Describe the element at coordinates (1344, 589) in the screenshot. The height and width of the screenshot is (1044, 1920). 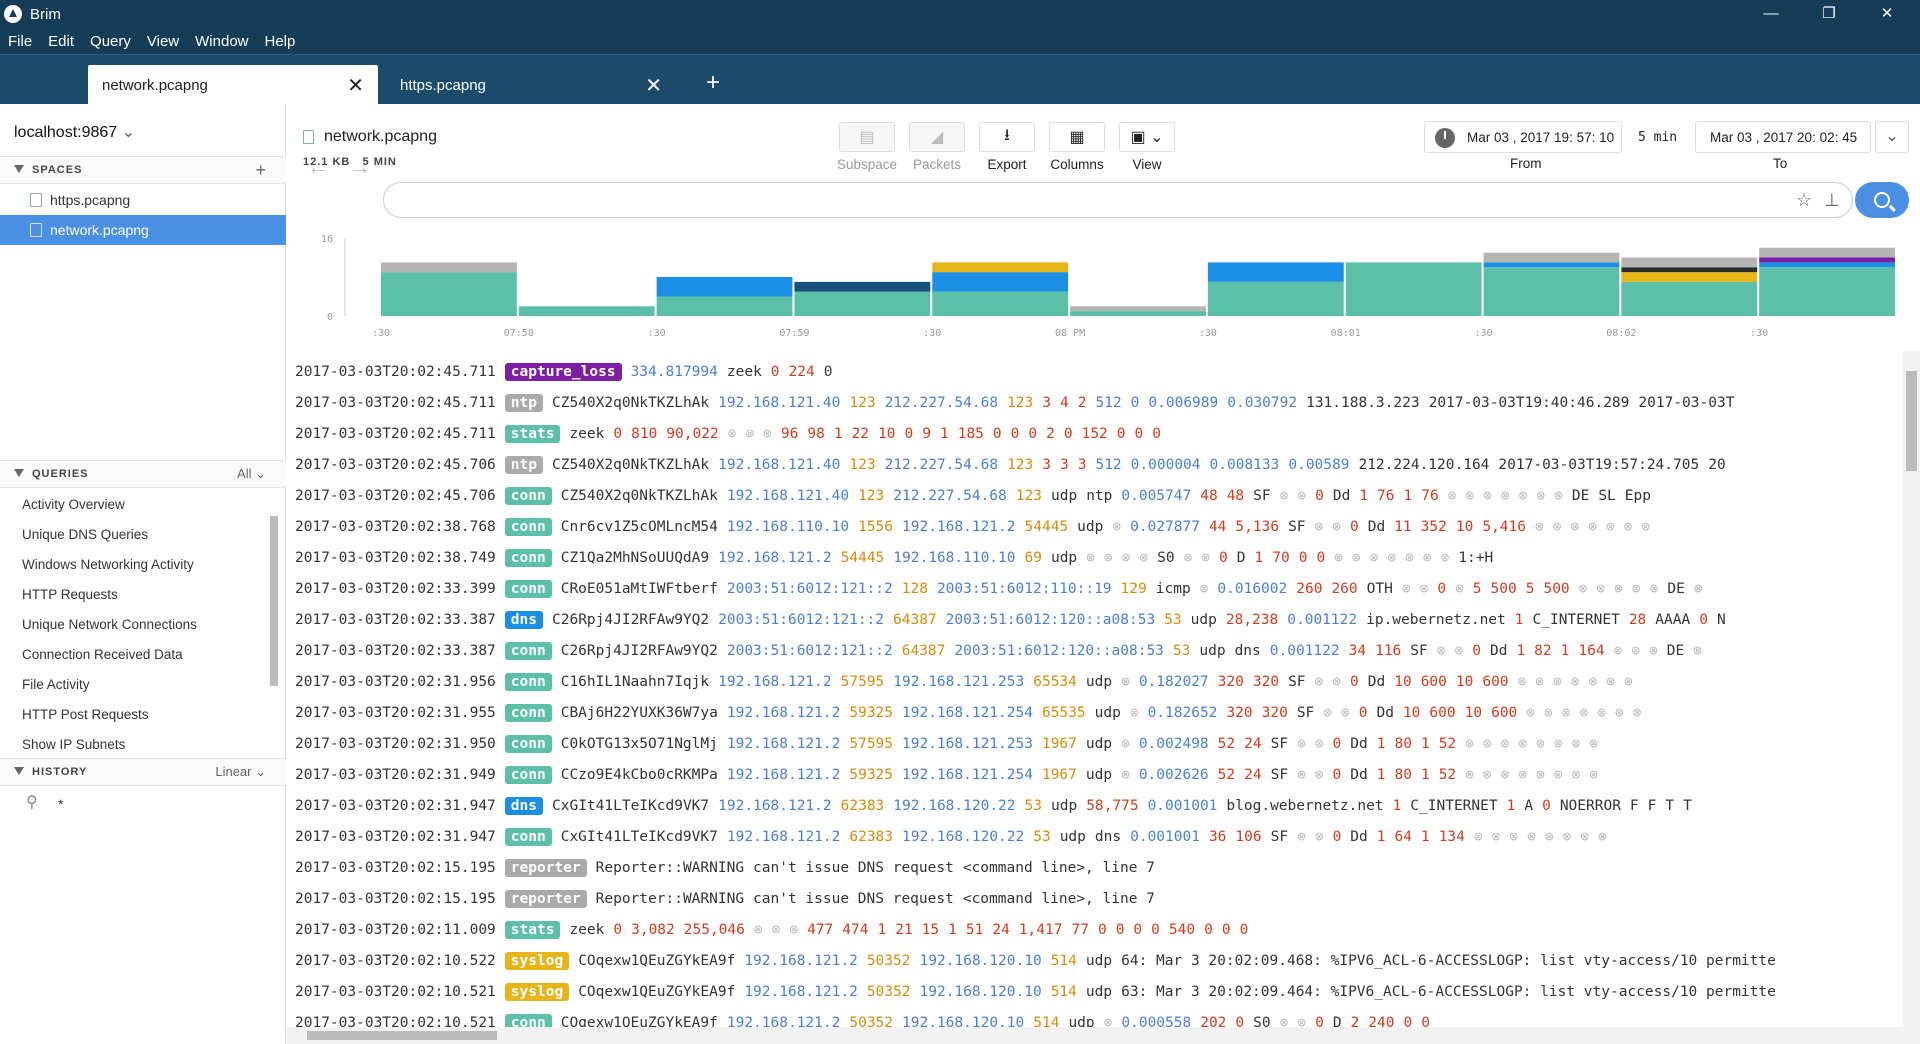
I see `field-cell: 260` at that location.